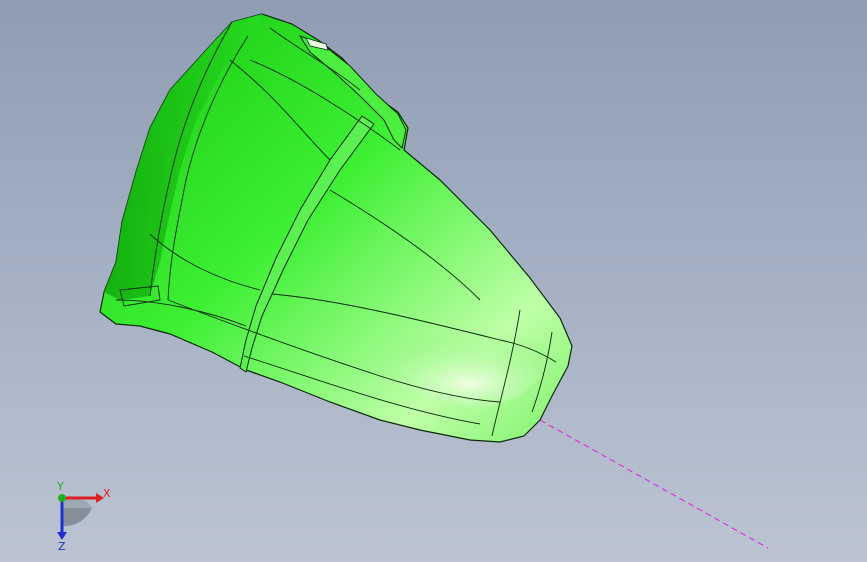  What do you see at coordinates (654, 484) in the screenshot?
I see `axis-line` at bounding box center [654, 484].